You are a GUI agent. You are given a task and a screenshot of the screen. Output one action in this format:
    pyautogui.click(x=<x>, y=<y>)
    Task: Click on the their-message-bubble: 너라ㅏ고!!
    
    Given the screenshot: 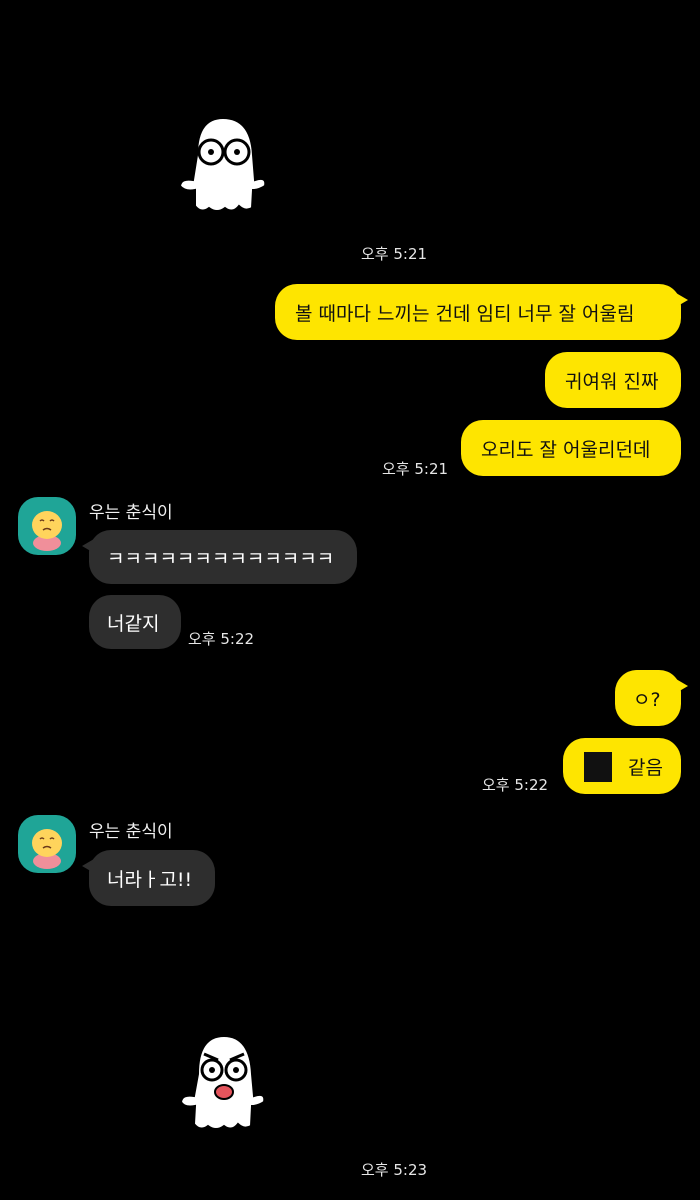 What is the action you would take?
    pyautogui.click(x=148, y=878)
    